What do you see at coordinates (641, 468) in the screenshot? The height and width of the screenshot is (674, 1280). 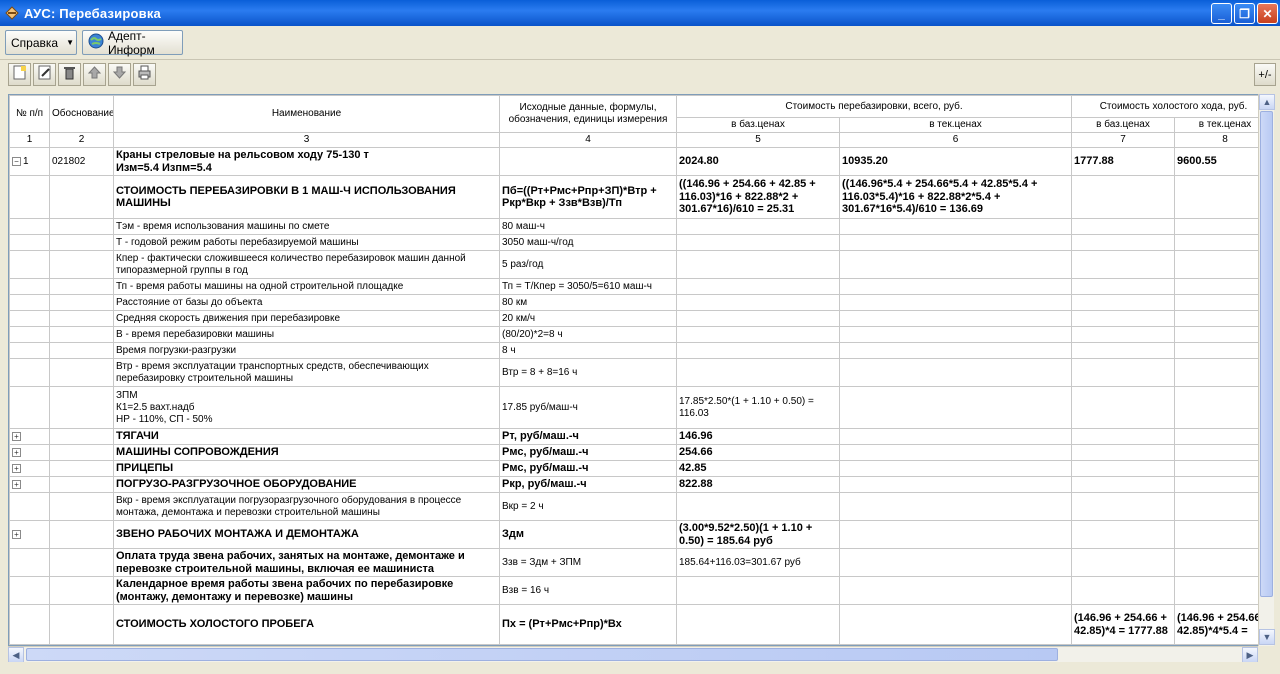 I see `table-row: + ПРИЦЕПЫ Рмс, руб/маш.-ч 42.85` at bounding box center [641, 468].